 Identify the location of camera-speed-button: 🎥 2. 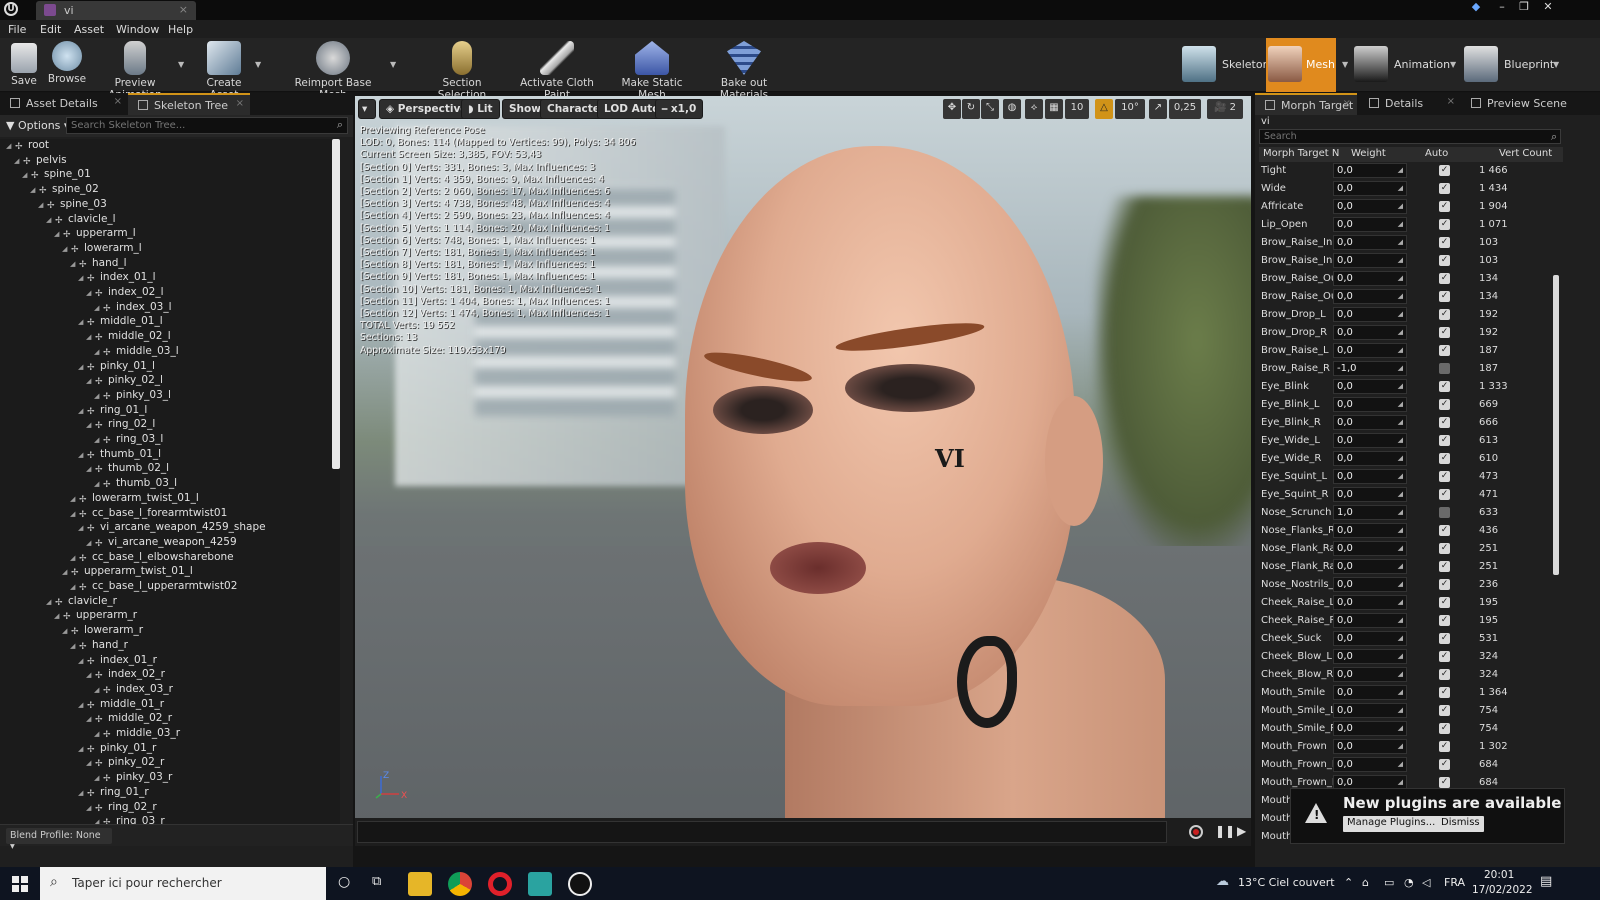
(1225, 109).